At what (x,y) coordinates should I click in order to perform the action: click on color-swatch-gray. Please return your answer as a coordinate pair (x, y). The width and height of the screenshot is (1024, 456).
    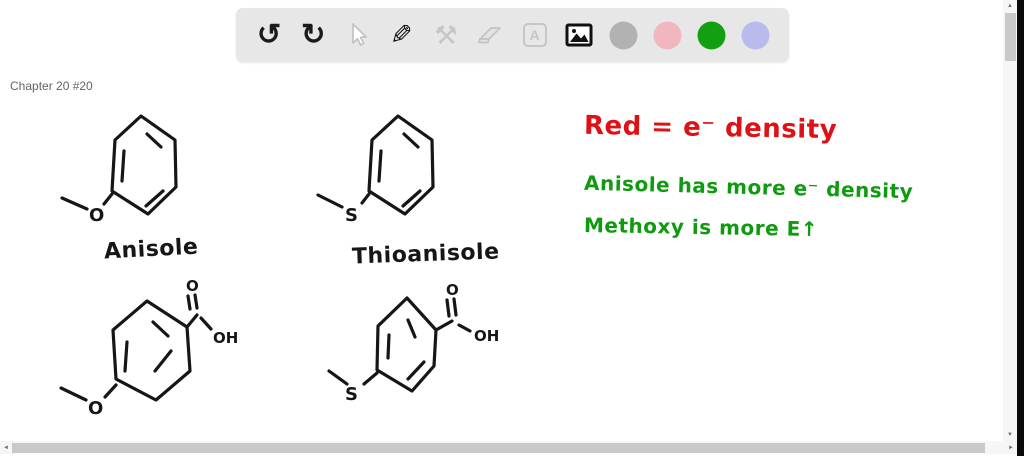
    Looking at the image, I should click on (623, 35).